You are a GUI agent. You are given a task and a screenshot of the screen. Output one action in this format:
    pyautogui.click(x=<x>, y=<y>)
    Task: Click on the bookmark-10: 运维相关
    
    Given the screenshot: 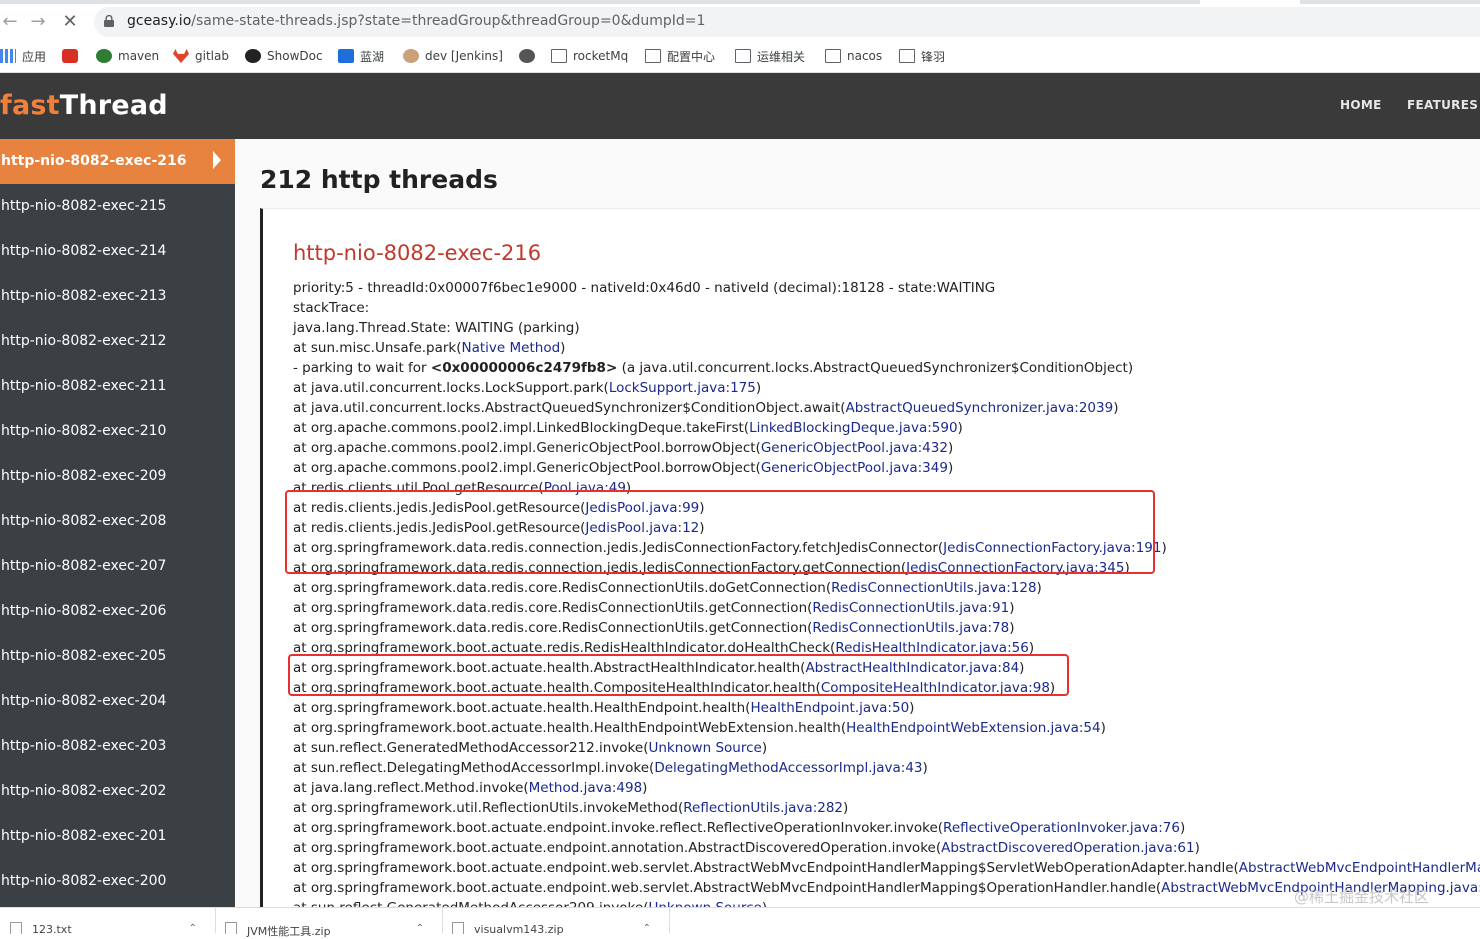 What is the action you would take?
    pyautogui.click(x=770, y=56)
    